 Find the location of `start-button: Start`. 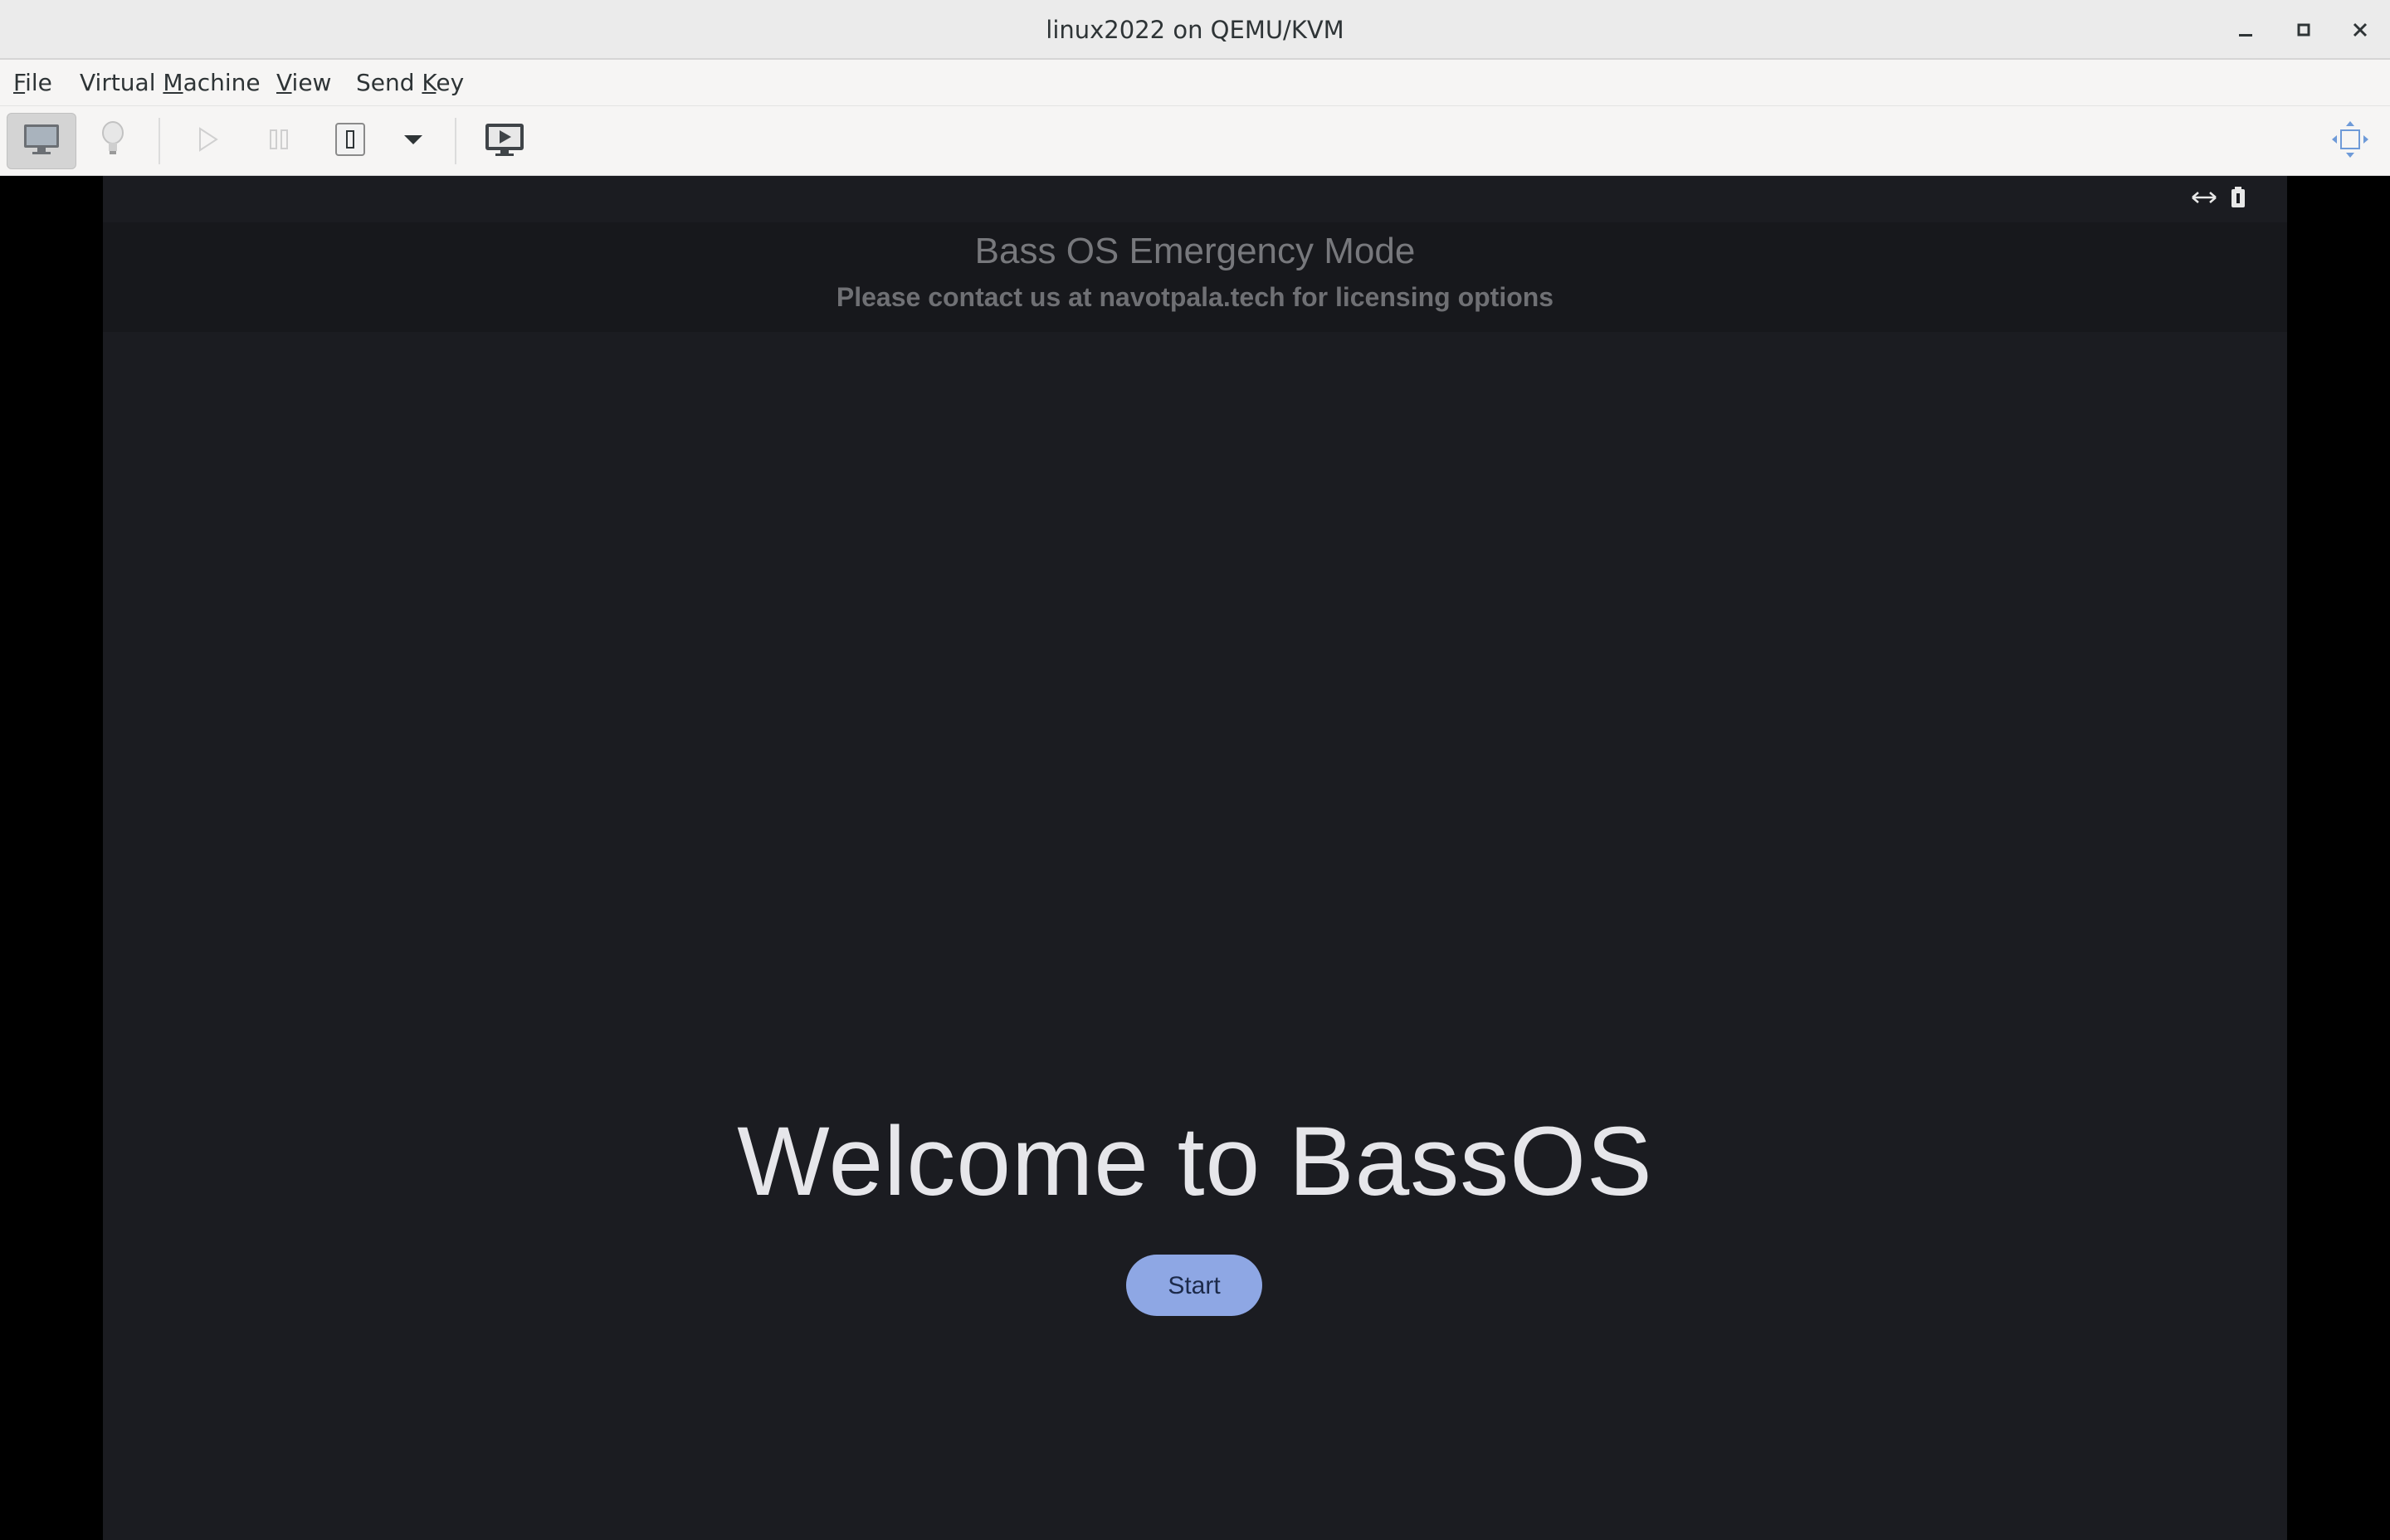

start-button: Start is located at coordinates (1194, 1285).